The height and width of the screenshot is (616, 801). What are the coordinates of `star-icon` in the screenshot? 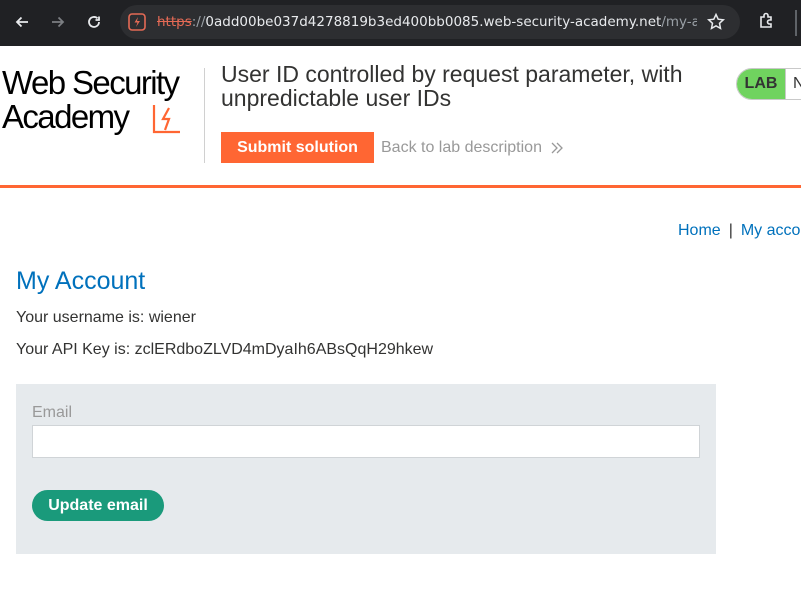 It's located at (716, 22).